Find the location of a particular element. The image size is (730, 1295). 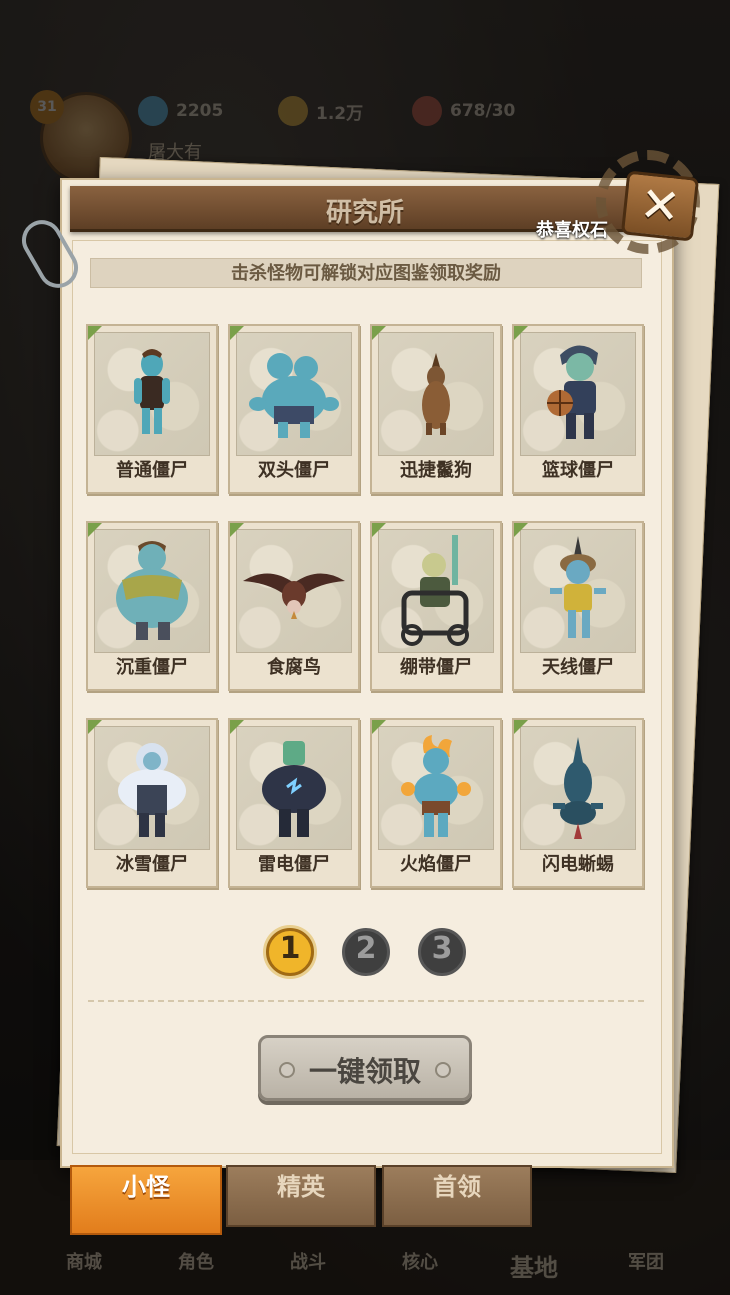

tab-minion: 小怪 is located at coordinates (146, 1200).